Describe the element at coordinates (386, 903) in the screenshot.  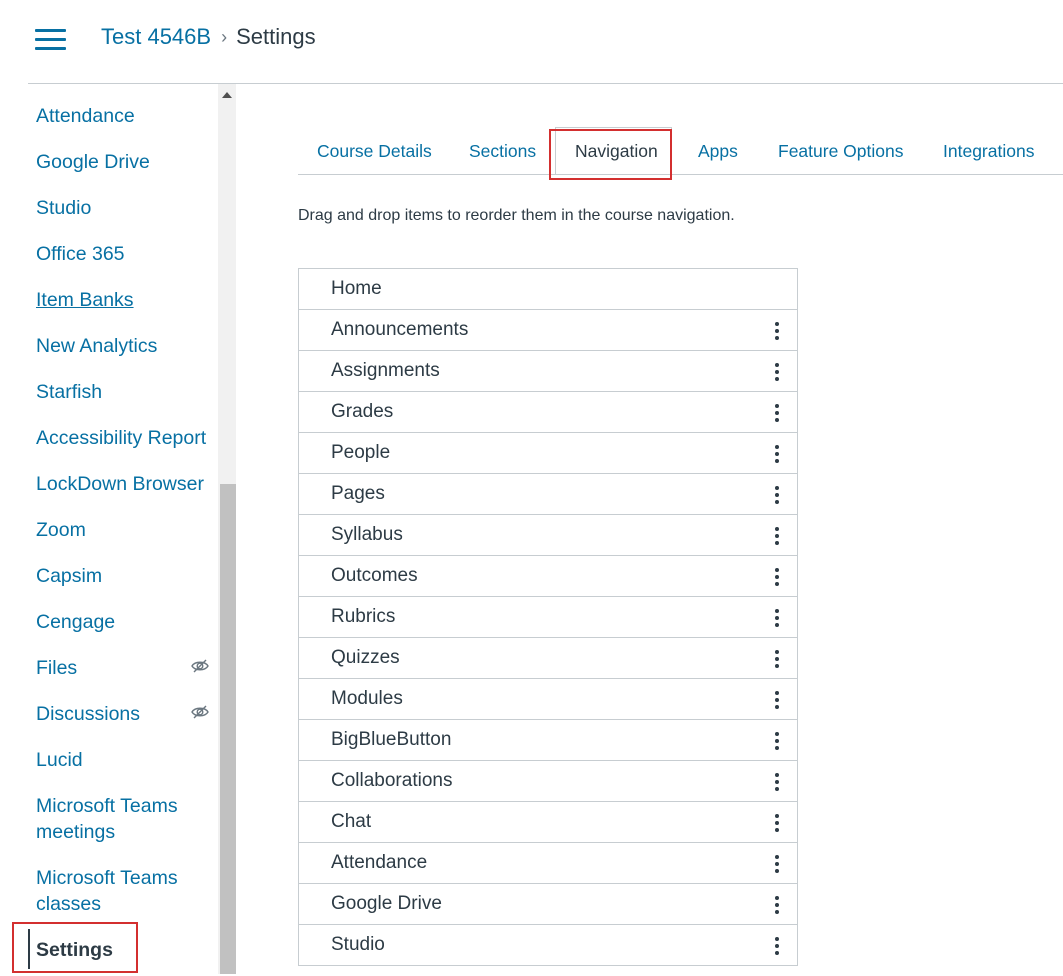
I see `list-item-label: Google Drive` at that location.